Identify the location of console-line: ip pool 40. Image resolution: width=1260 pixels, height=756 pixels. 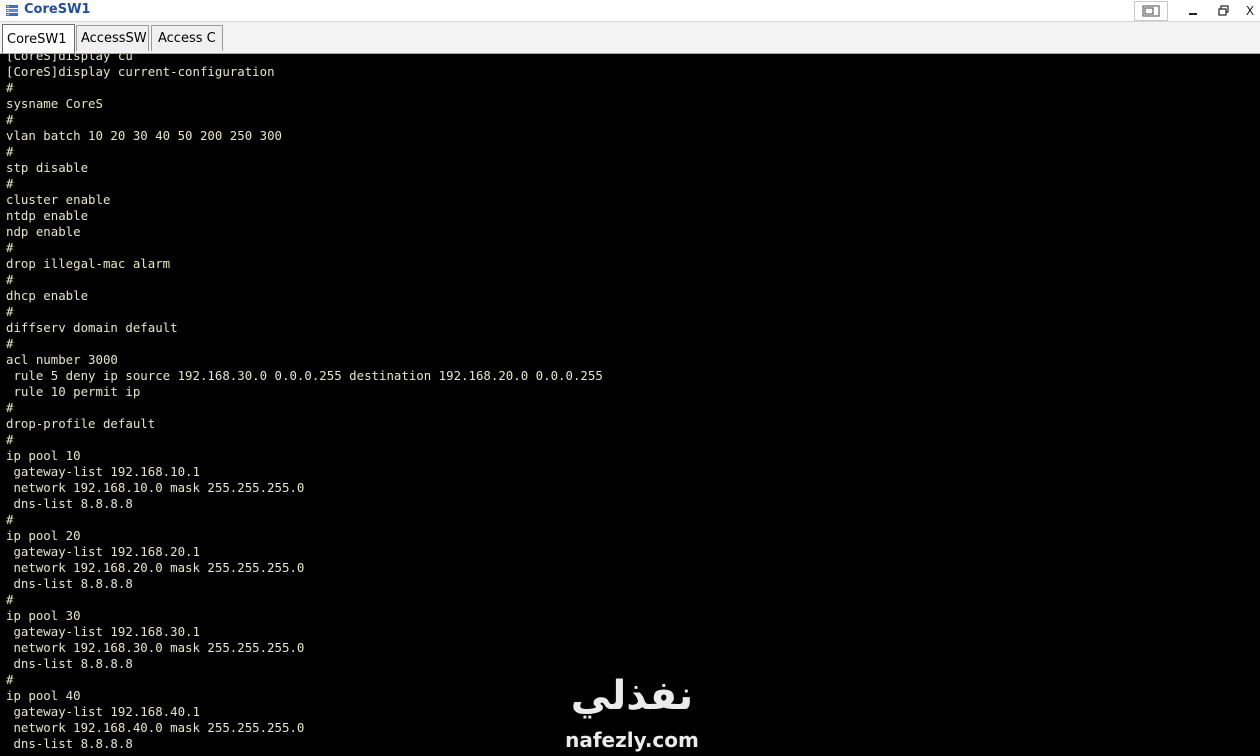
(43, 695).